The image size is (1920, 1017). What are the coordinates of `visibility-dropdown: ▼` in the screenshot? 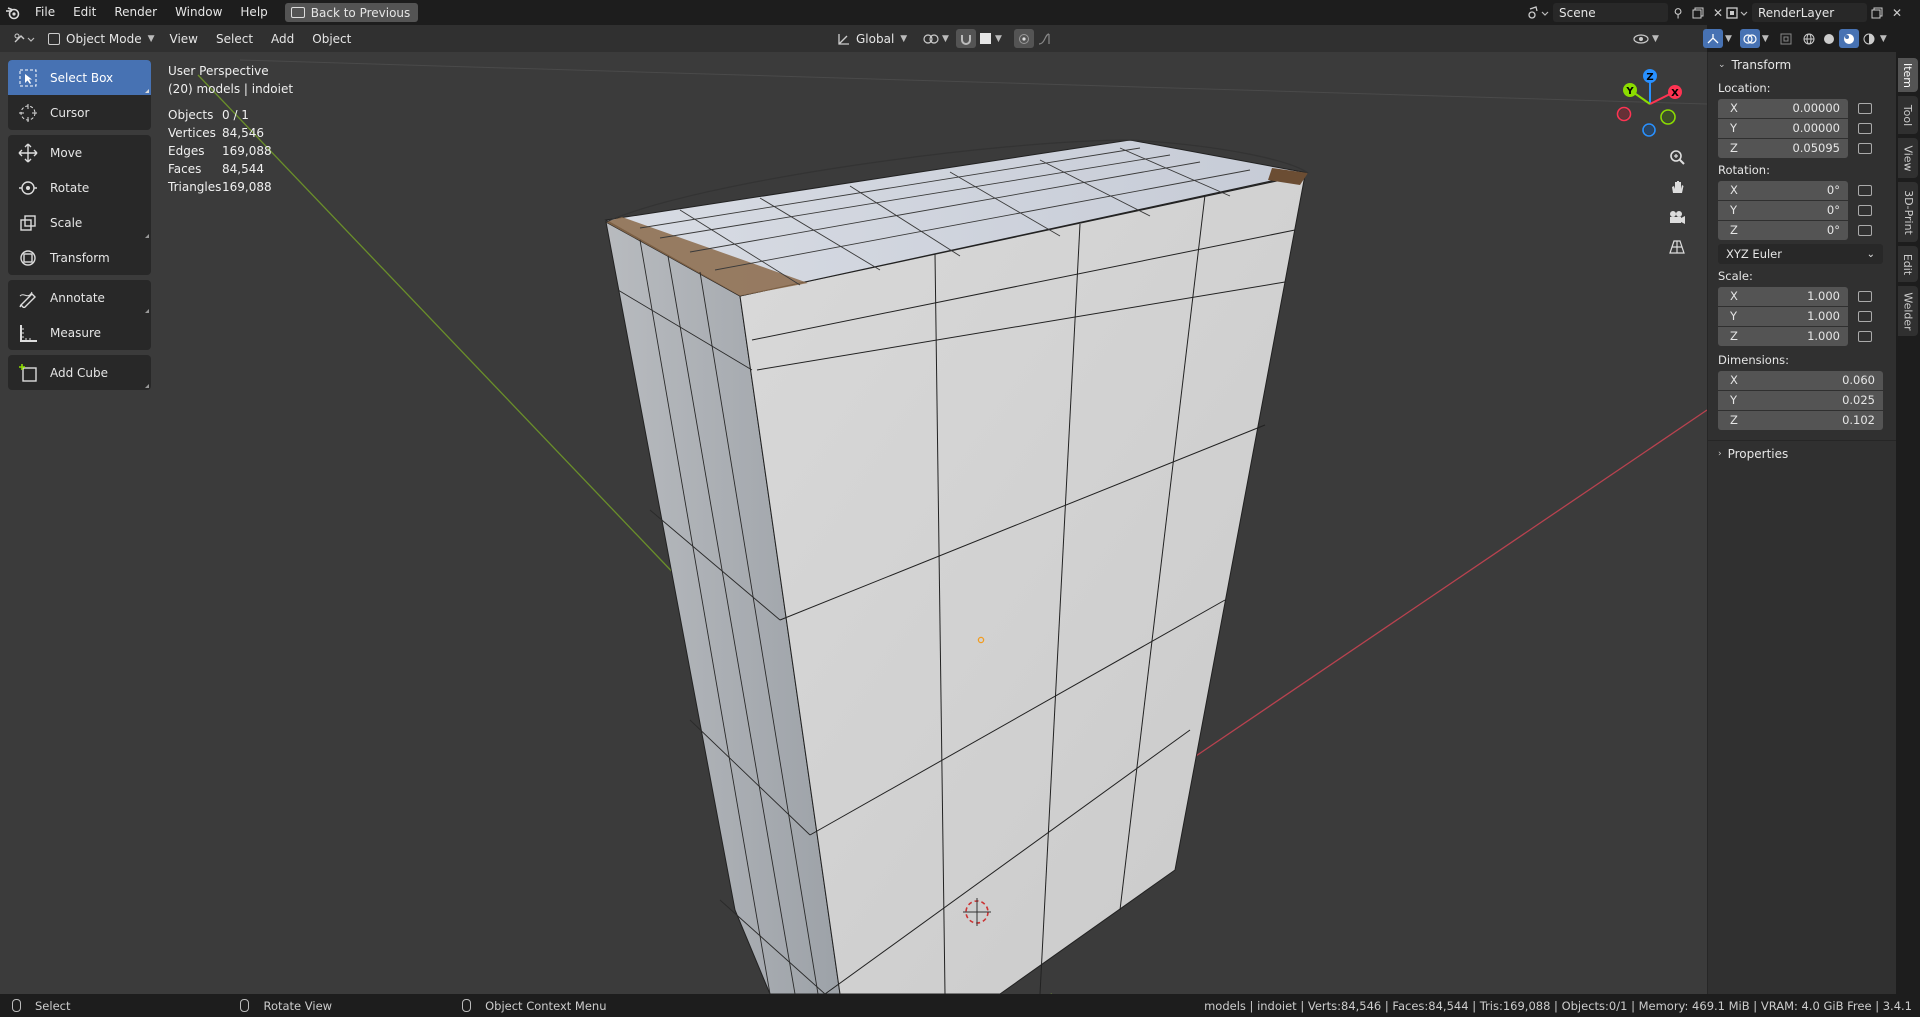 It's located at (1646, 38).